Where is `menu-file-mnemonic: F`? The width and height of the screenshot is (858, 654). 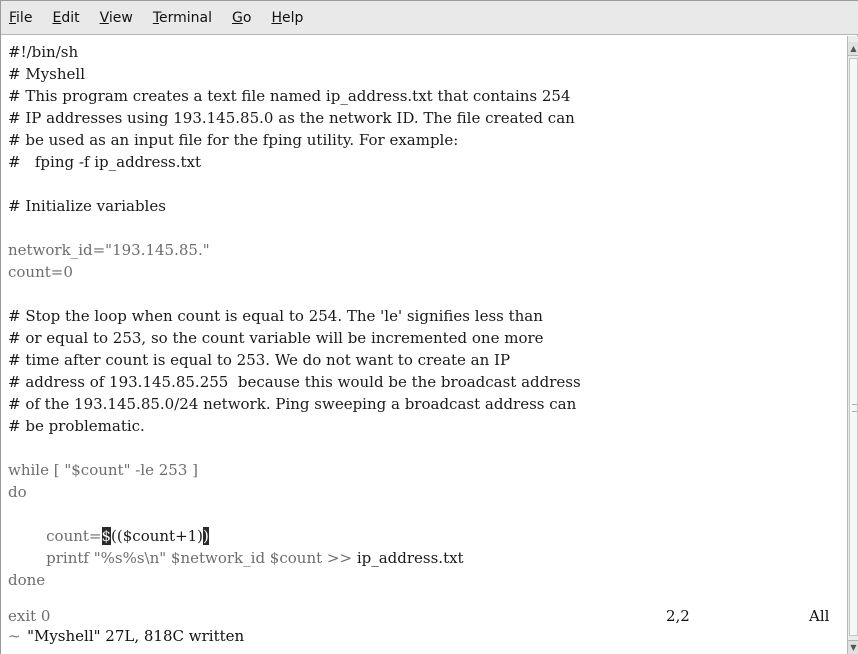 menu-file-mnemonic: F is located at coordinates (13, 17).